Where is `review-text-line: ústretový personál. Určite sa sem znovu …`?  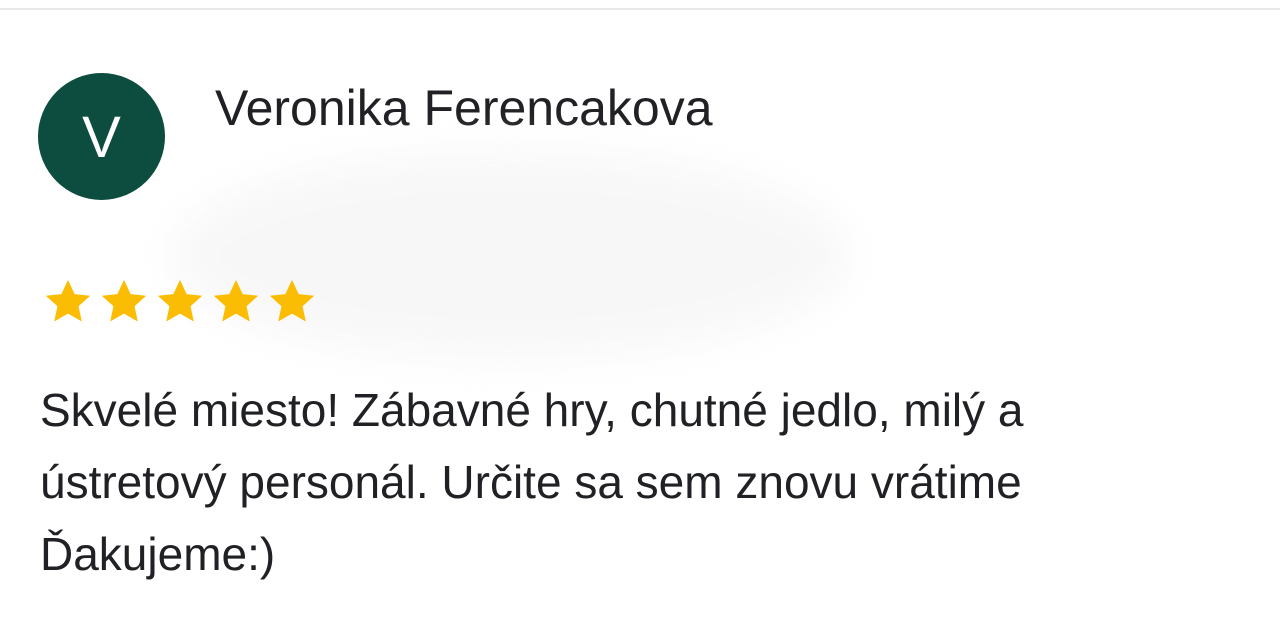
review-text-line: ústretový personál. Určite sa sem znovu … is located at coordinates (531, 482).